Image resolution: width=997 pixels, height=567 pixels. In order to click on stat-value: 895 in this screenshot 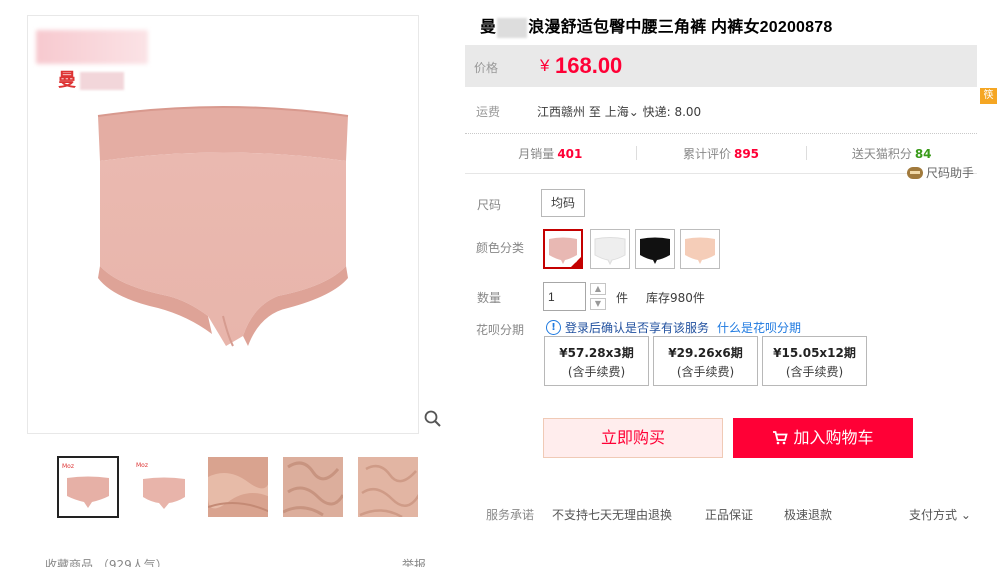, I will do `click(746, 153)`.